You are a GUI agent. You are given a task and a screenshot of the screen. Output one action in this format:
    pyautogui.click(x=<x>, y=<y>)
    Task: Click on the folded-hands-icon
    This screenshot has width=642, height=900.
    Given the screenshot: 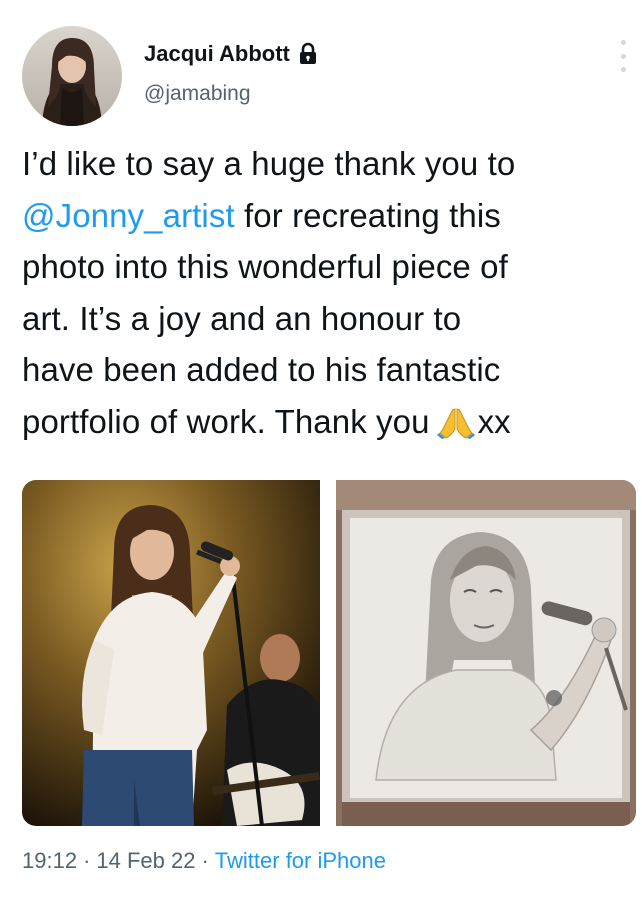 What is the action you would take?
    pyautogui.click(x=456, y=428)
    